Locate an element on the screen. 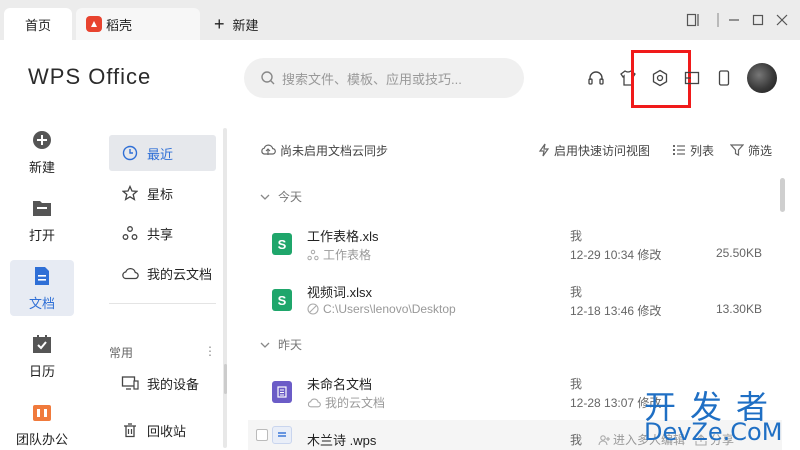 This screenshot has height=450, width=800. quick-access-label: 启用快速访问视图 is located at coordinates (602, 150).